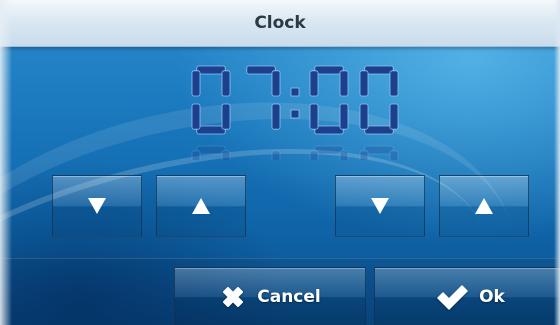 The image size is (560, 325). I want to click on ok-label: Ok, so click(492, 297).